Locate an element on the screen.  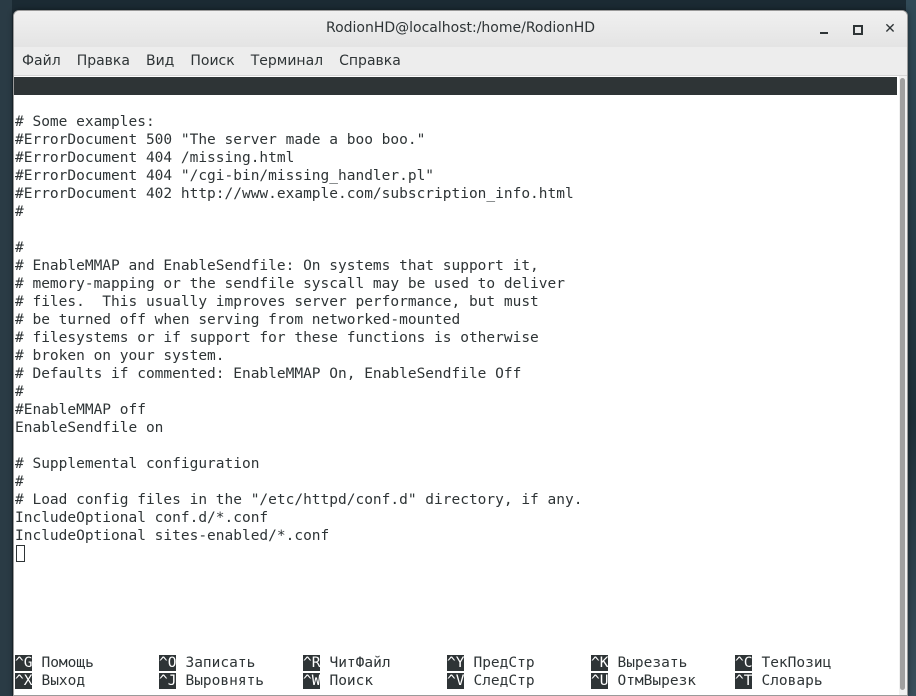
shortcut-label: Вырезать is located at coordinates (652, 663).